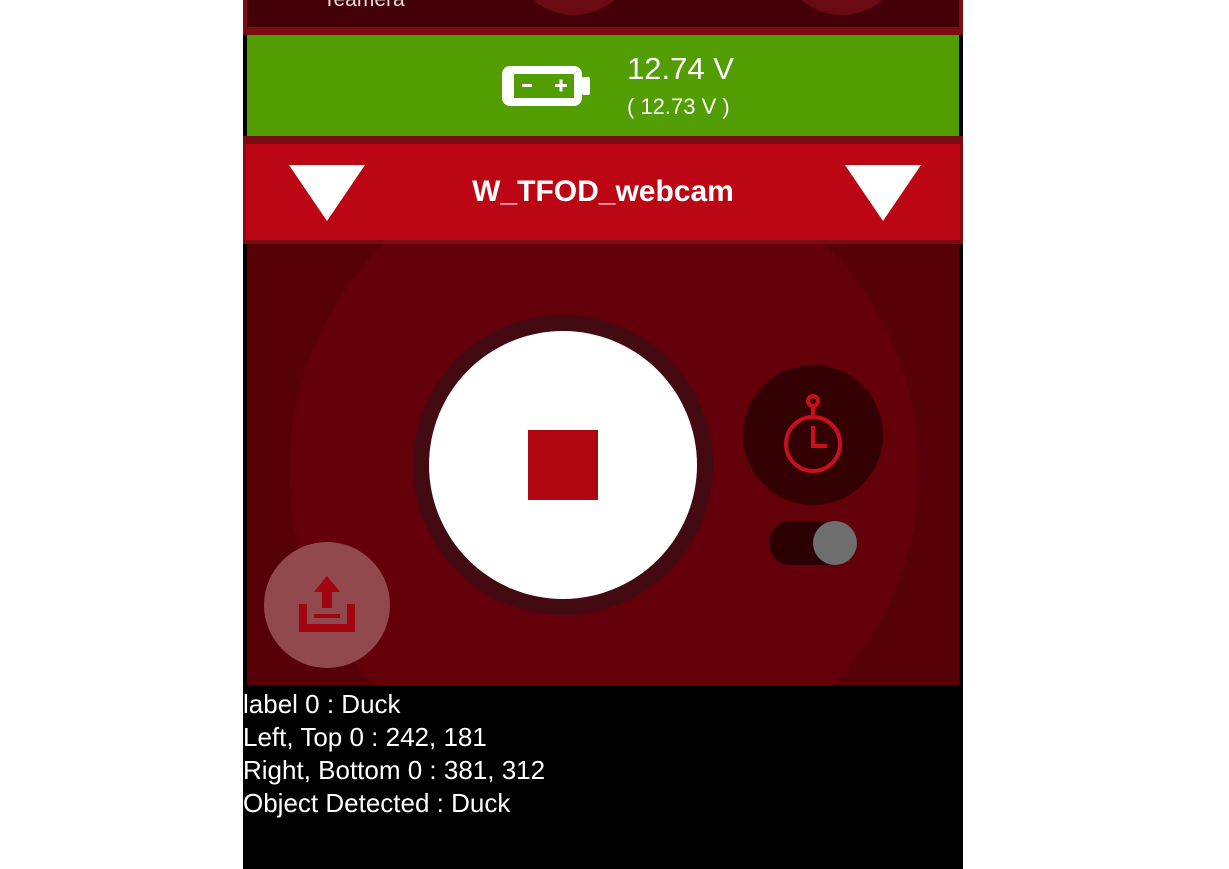  What do you see at coordinates (364, 5) in the screenshot?
I see `robot-name-label: Teamera` at bounding box center [364, 5].